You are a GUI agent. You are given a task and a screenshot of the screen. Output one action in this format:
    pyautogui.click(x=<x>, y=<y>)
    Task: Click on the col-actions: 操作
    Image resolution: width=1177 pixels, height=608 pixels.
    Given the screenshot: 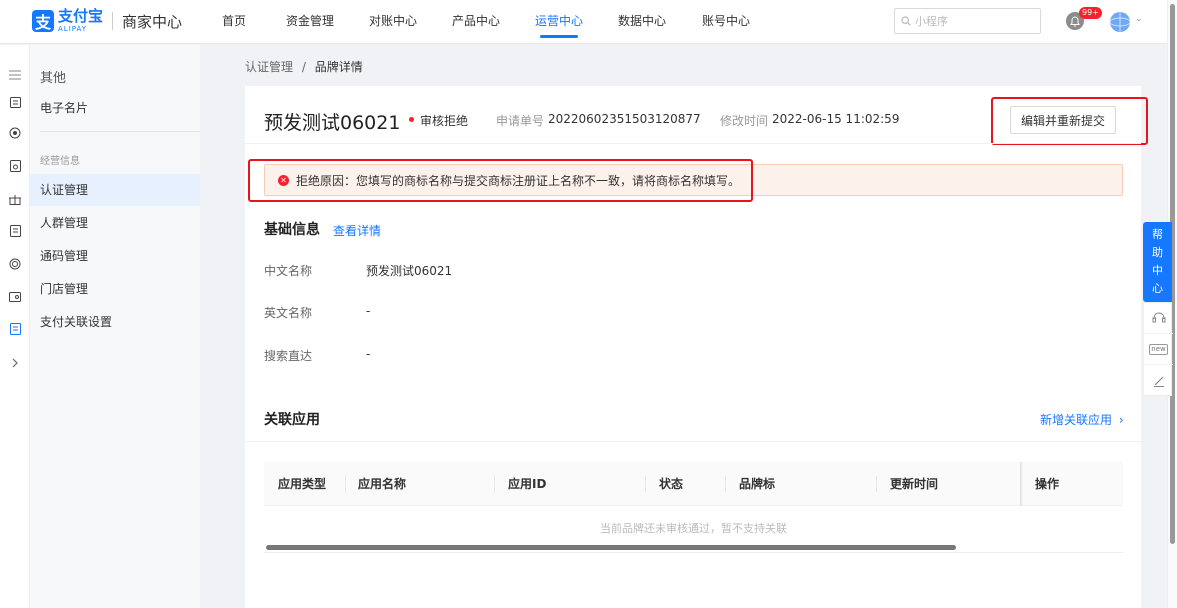 What is the action you would take?
    pyautogui.click(x=1047, y=484)
    